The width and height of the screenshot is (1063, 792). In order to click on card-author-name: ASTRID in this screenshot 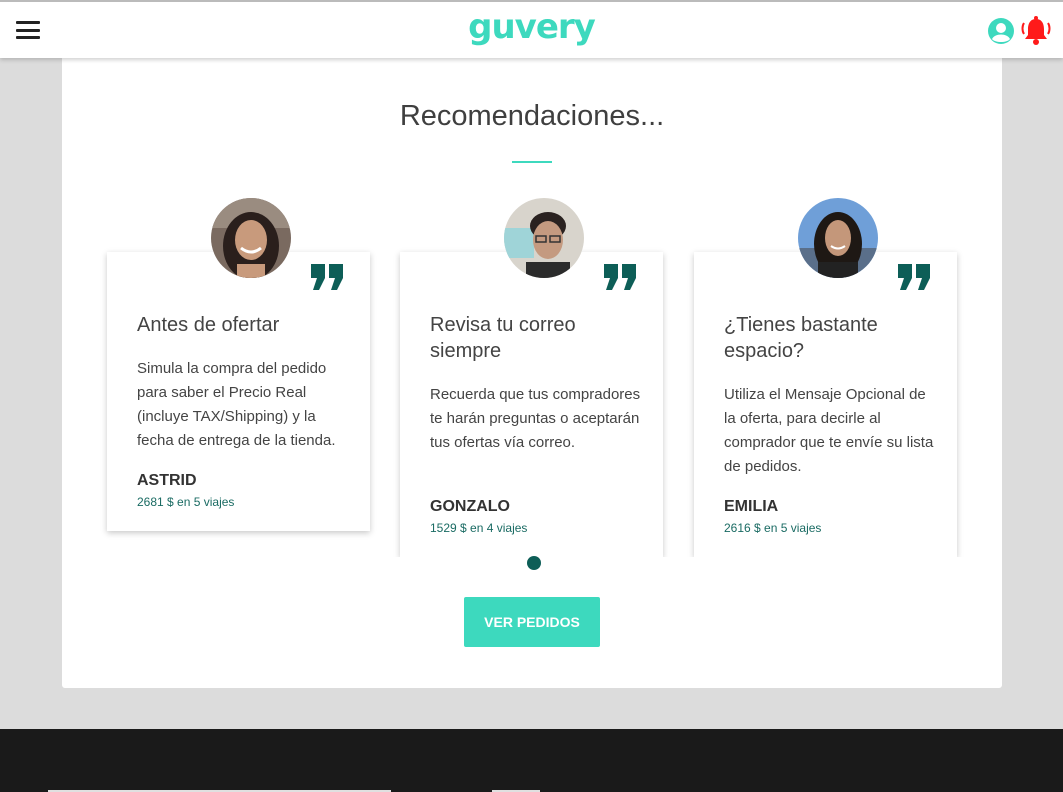, I will do `click(167, 480)`.